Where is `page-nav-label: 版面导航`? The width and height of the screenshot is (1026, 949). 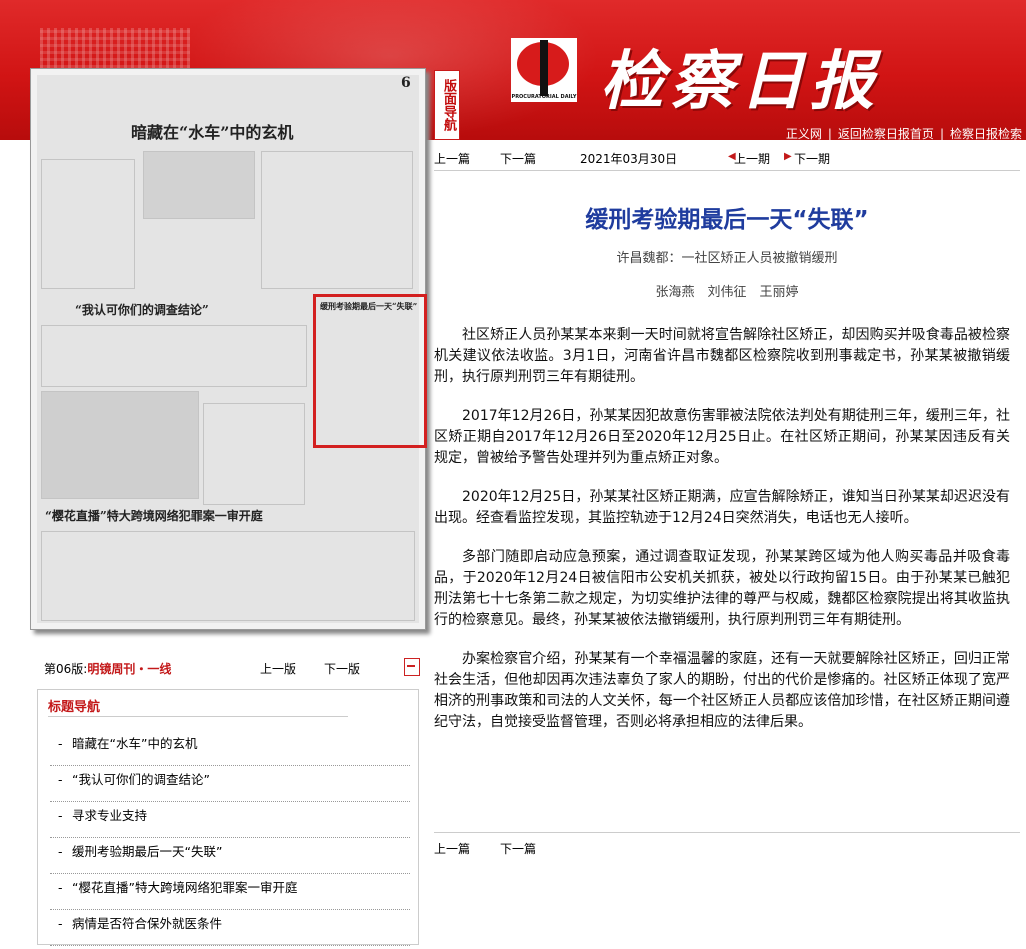 page-nav-label: 版面导航 is located at coordinates (447, 105).